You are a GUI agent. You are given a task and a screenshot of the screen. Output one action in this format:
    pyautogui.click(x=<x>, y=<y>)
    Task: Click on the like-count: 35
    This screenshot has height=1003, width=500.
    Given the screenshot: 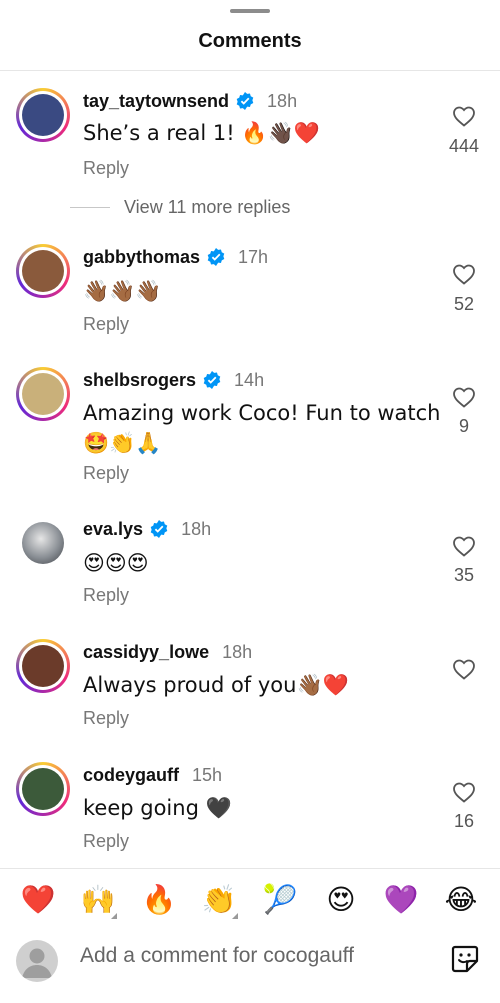 What is the action you would take?
    pyautogui.click(x=464, y=575)
    